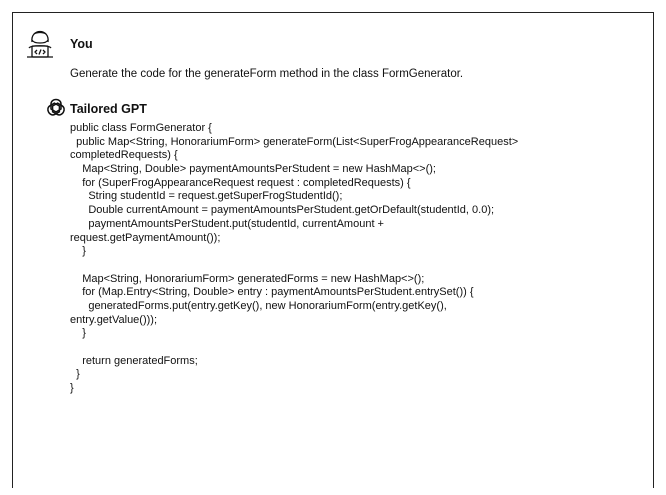 Image resolution: width=666 pixels, height=495 pixels. I want to click on code-line: request.getPaymentAmount());, so click(145, 237).